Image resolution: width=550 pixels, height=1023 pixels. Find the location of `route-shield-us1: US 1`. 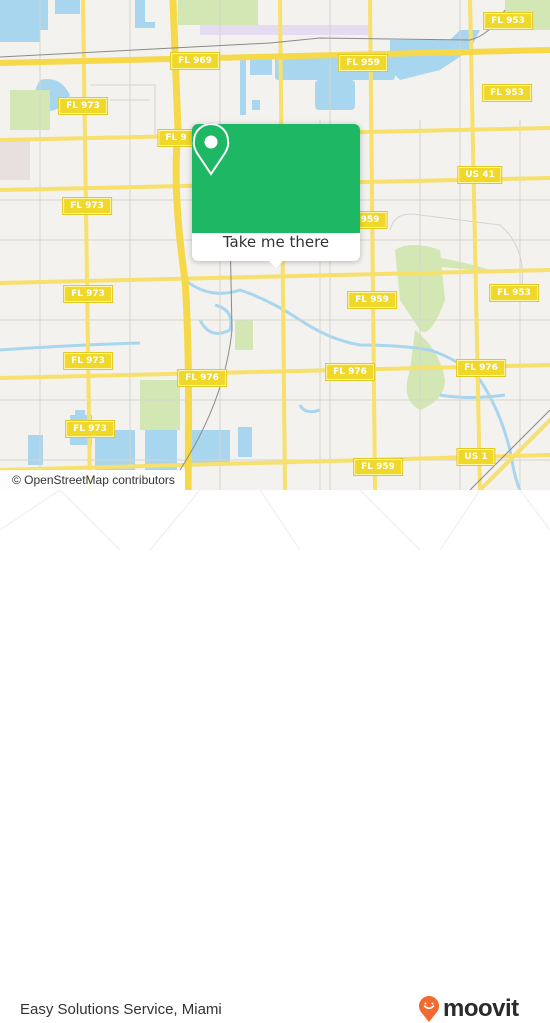

route-shield-us1: US 1 is located at coordinates (476, 457).